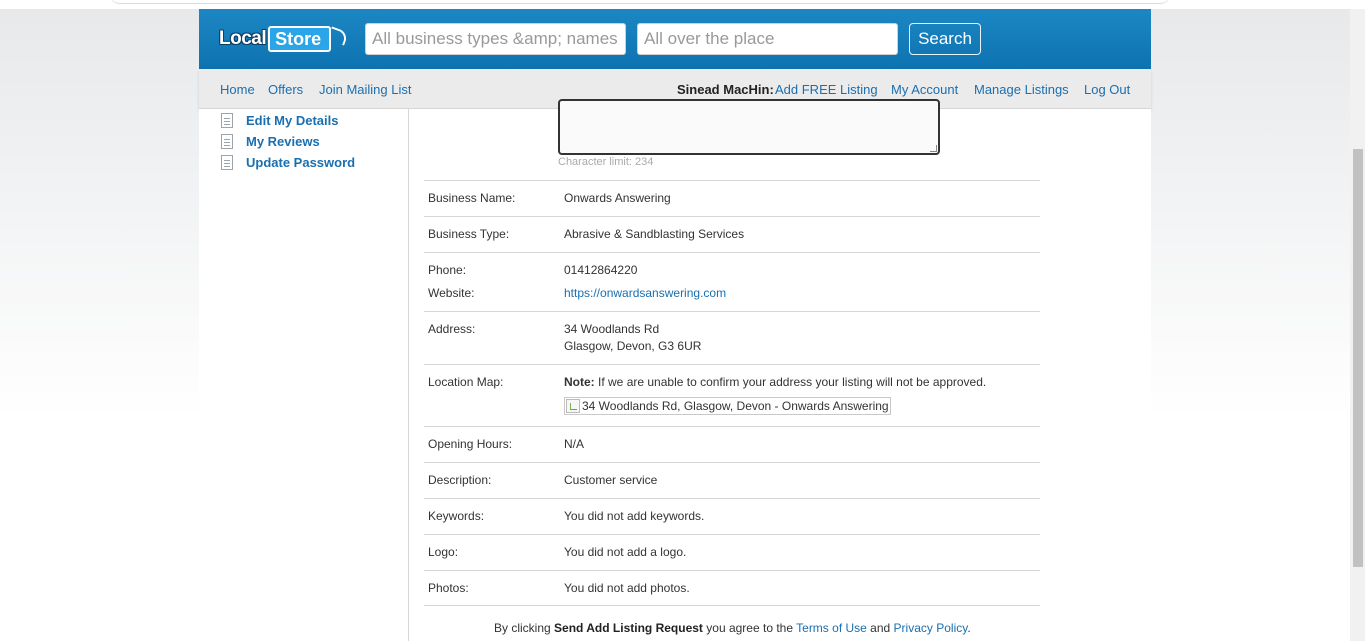 The height and width of the screenshot is (641, 1365). What do you see at coordinates (732, 588) in the screenshot?
I see `row-photos: Photos: You did not add photos.` at bounding box center [732, 588].